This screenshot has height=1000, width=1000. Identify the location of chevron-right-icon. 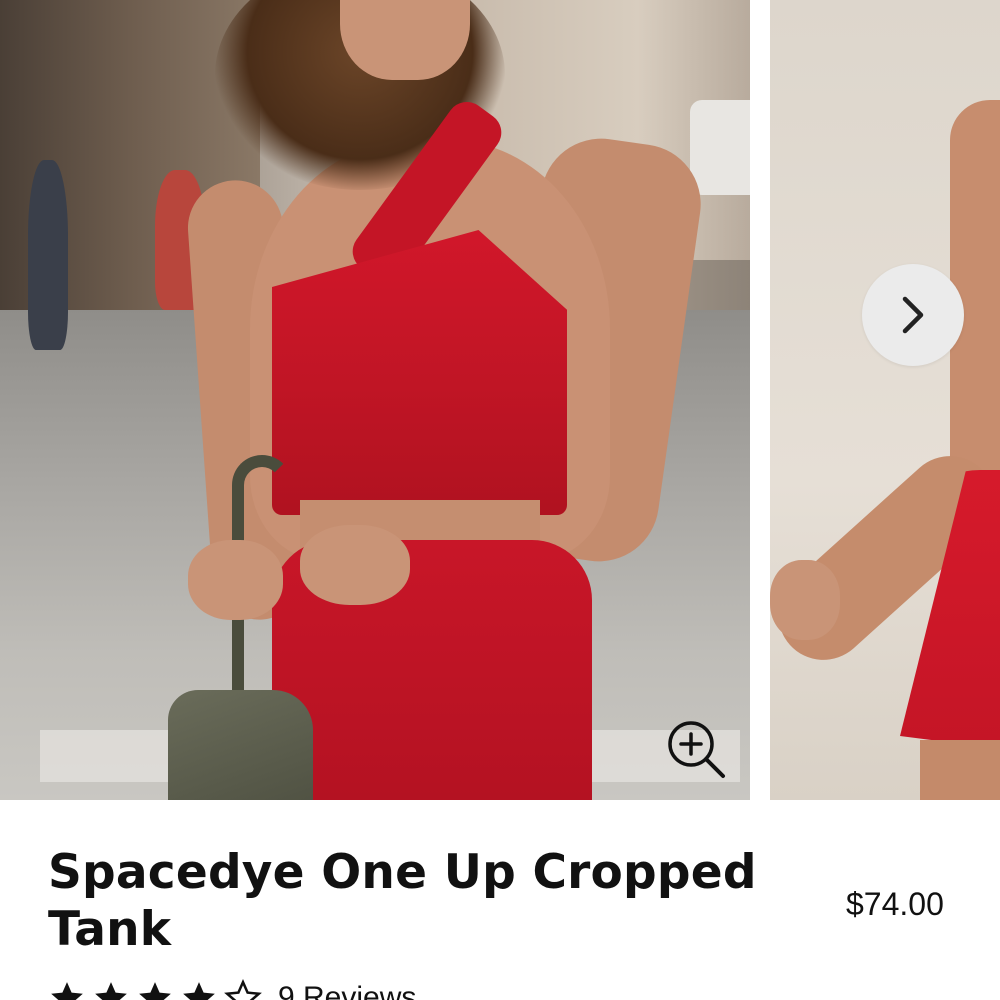
(913, 315).